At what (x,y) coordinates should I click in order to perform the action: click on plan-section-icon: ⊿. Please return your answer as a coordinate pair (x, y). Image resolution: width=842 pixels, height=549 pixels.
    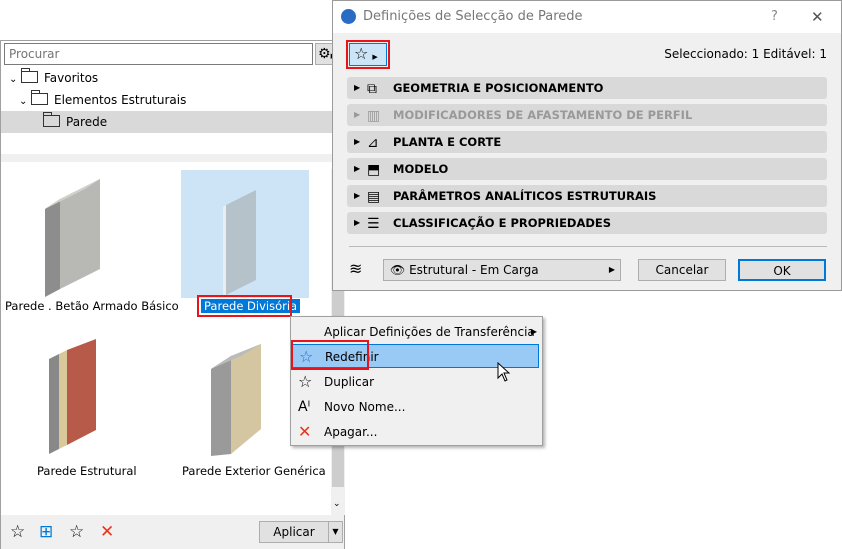
    Looking at the image, I should click on (373, 143).